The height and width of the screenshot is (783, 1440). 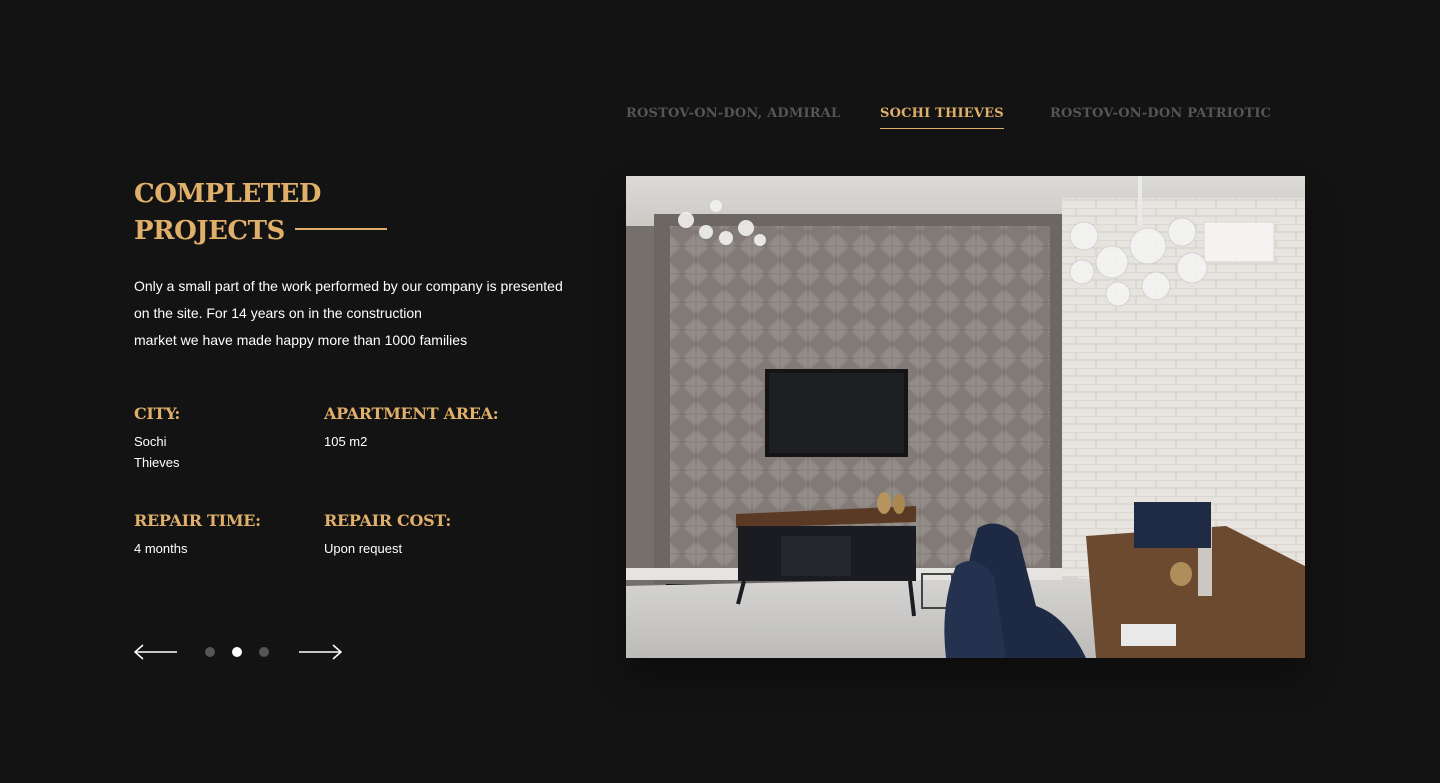 I want to click on repair-time-value: 4 months, so click(x=197, y=548).